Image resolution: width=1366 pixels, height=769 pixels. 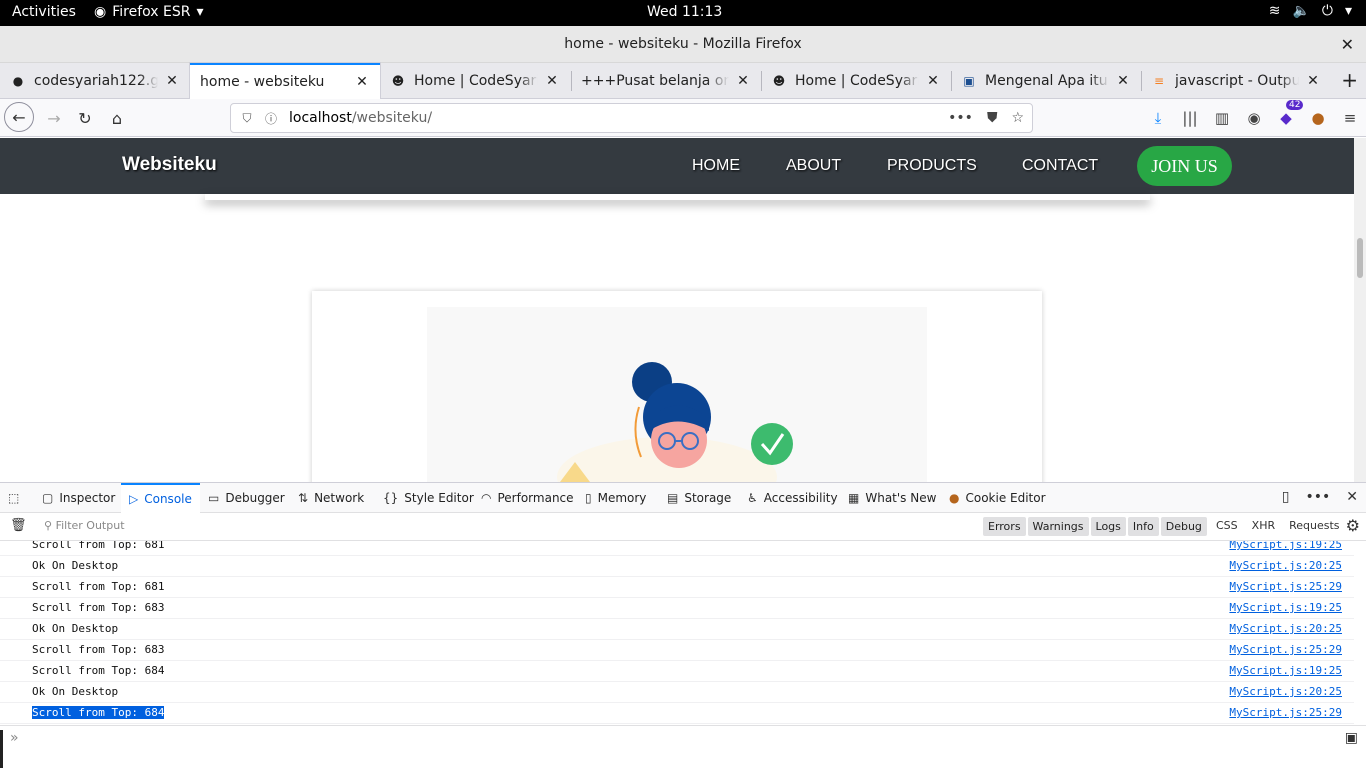 I want to click on console-icon: ▷, so click(x=134, y=499).